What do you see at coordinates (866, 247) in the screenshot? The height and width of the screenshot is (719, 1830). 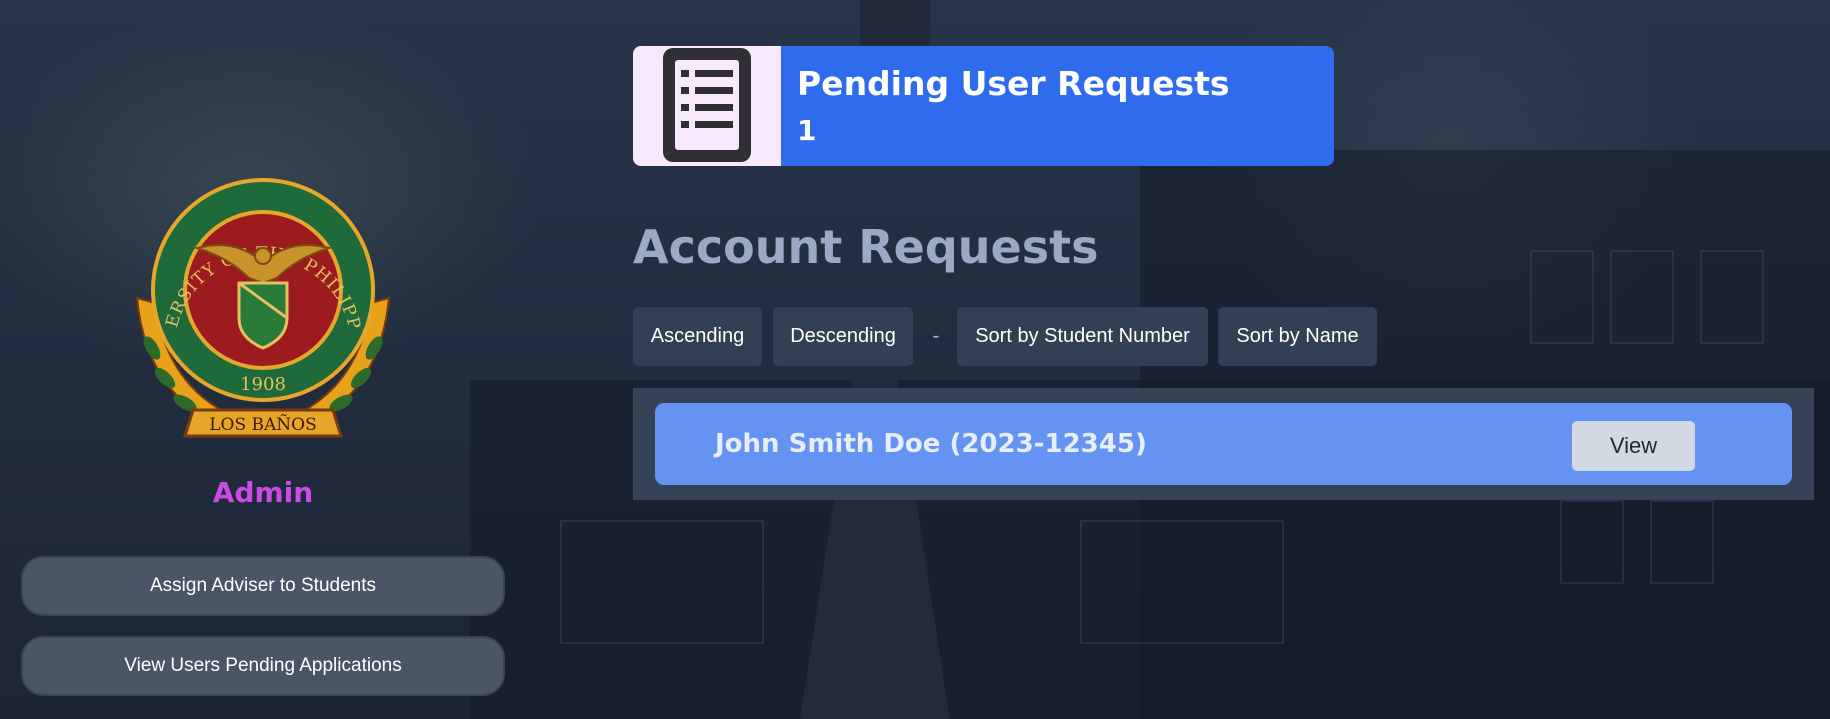 I see `page-title: Account Requests` at bounding box center [866, 247].